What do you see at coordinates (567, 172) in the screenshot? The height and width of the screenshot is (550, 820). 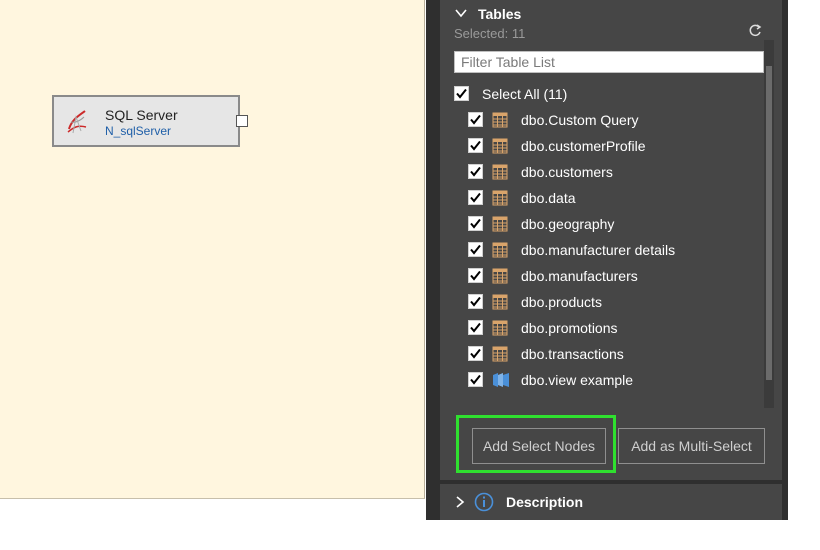 I see `table-item-label: dbo.customers` at bounding box center [567, 172].